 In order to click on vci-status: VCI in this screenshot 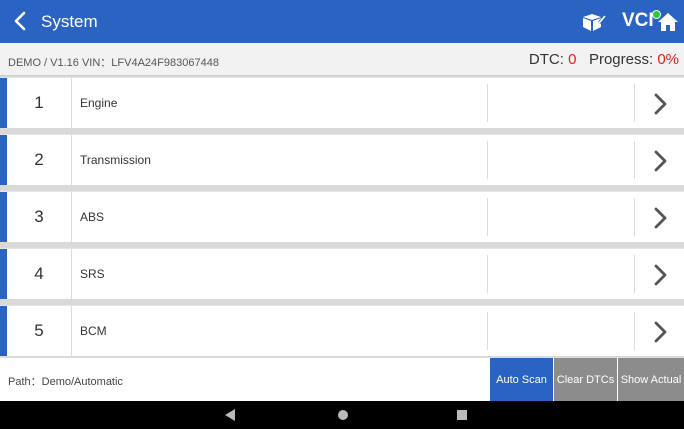, I will do `click(641, 21)`.